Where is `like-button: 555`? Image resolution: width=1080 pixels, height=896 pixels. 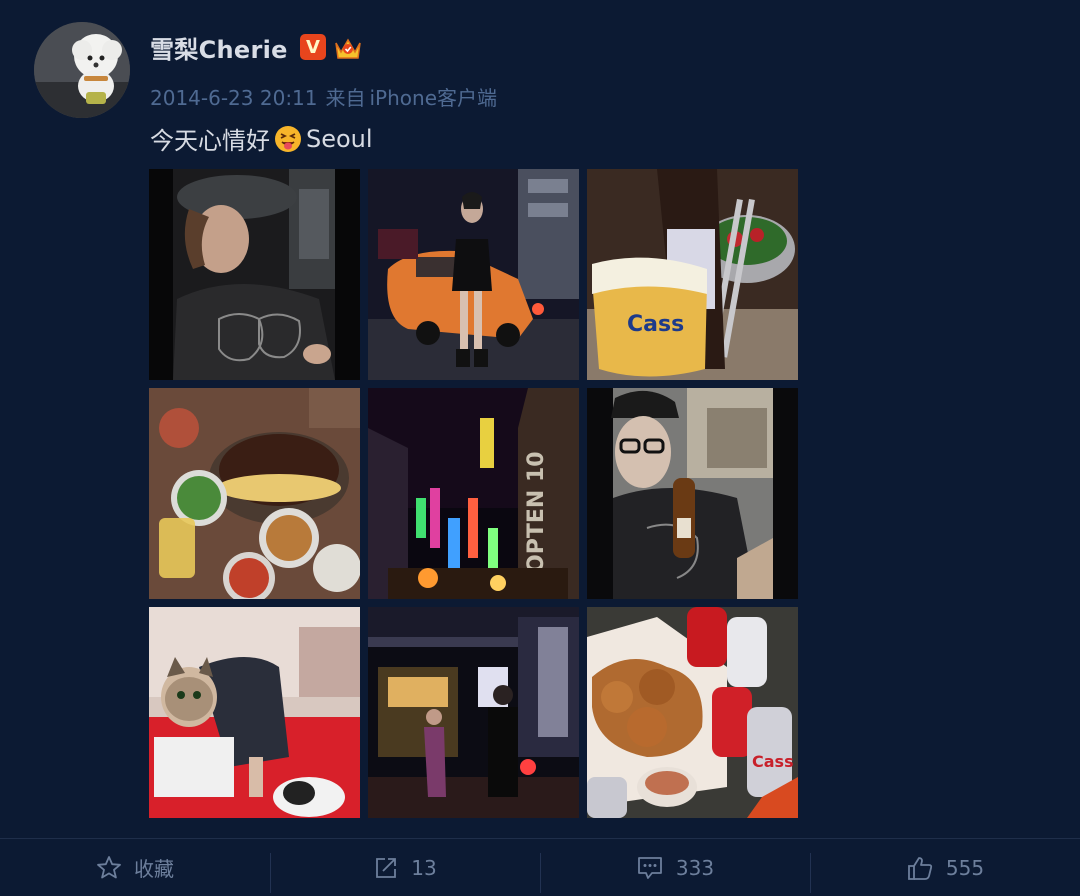
like-button: 555 is located at coordinates (945, 867).